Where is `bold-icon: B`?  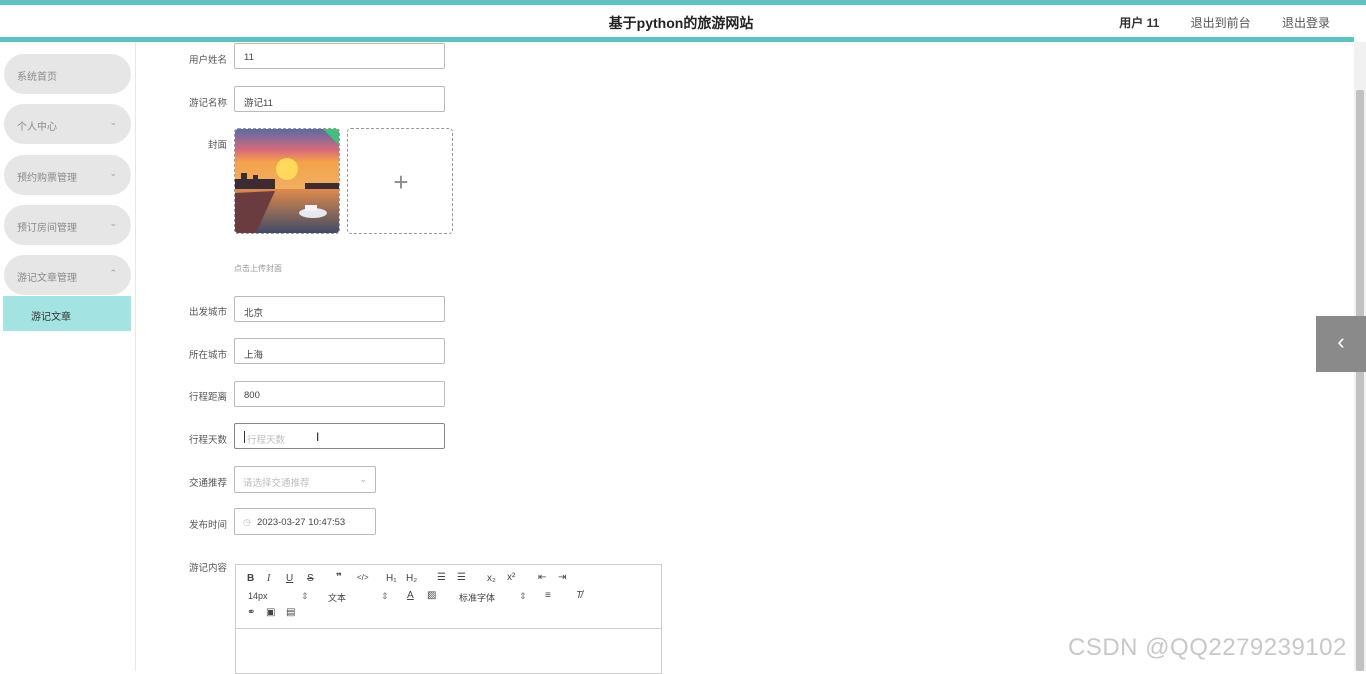 bold-icon: B is located at coordinates (250, 578).